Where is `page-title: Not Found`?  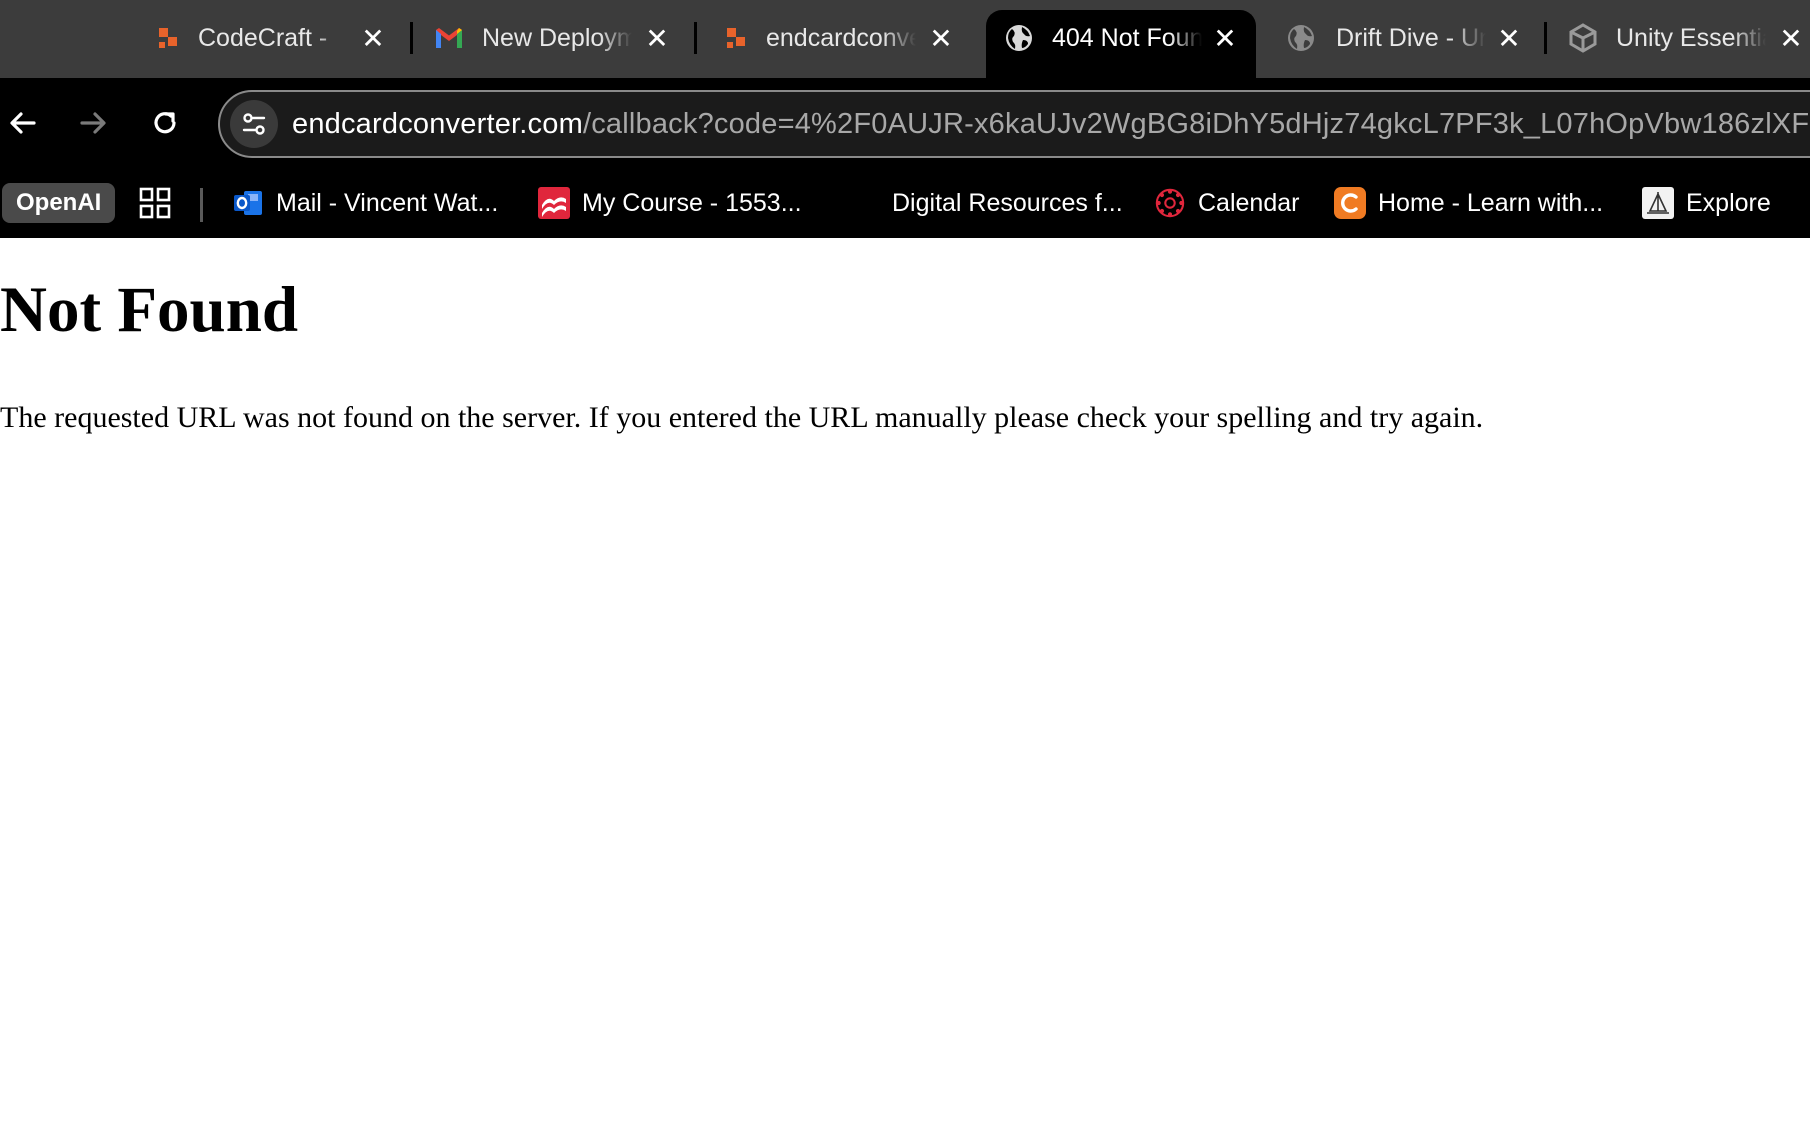 page-title: Not Found is located at coordinates (149, 310).